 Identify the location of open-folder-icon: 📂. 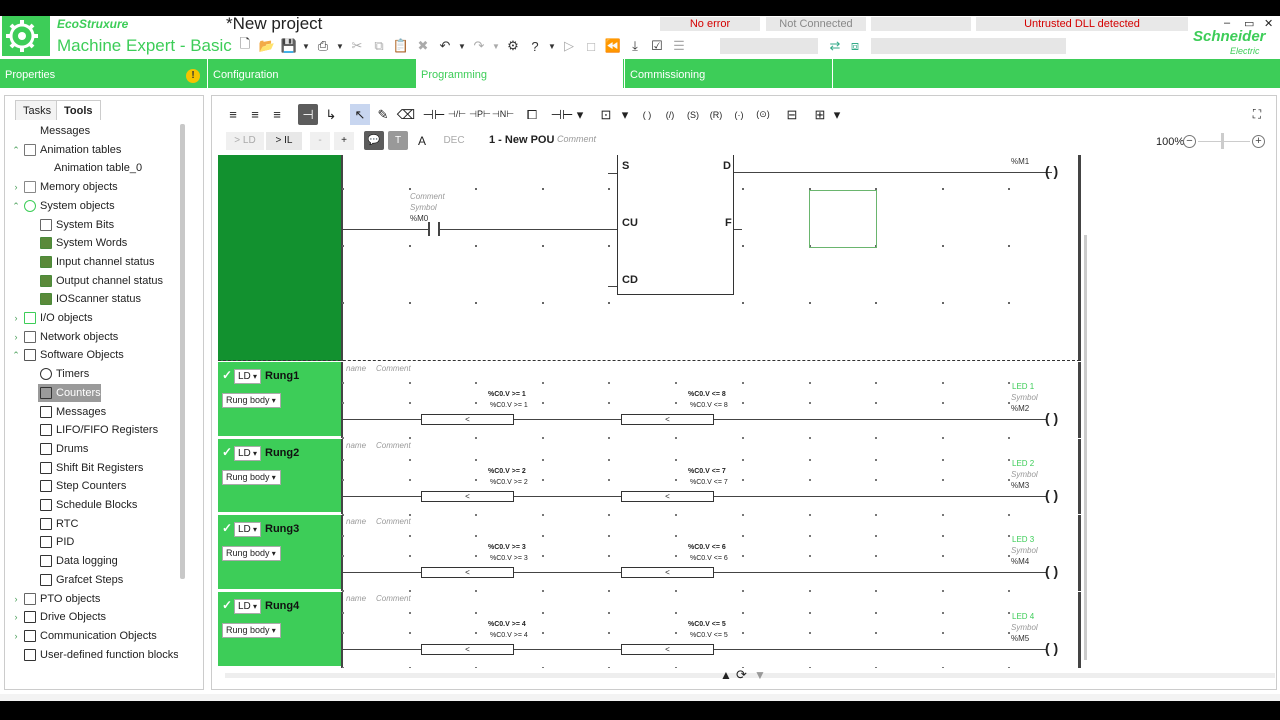
(267, 46).